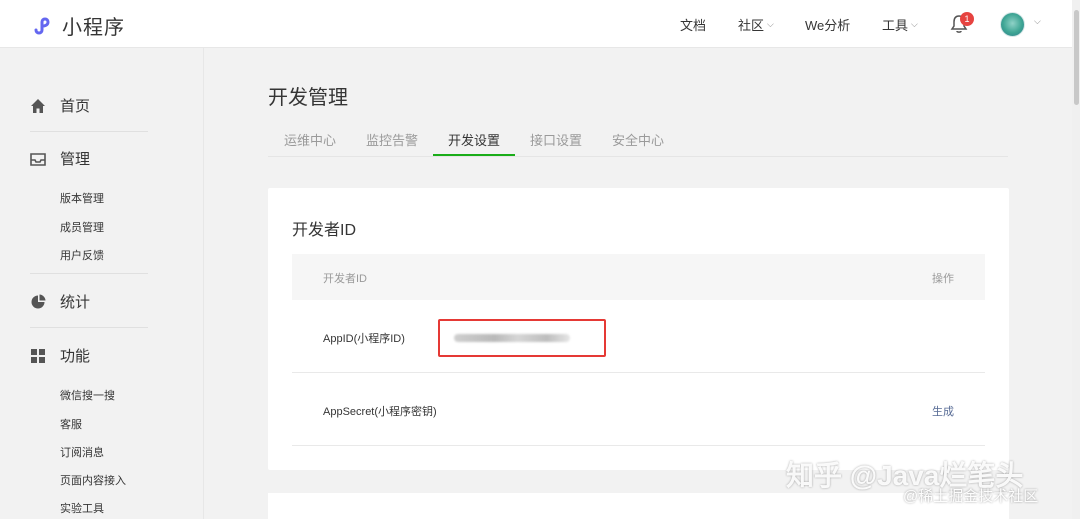 Image resolution: width=1080 pixels, height=519 pixels. I want to click on sidebar-item-label: 管理, so click(75, 159).